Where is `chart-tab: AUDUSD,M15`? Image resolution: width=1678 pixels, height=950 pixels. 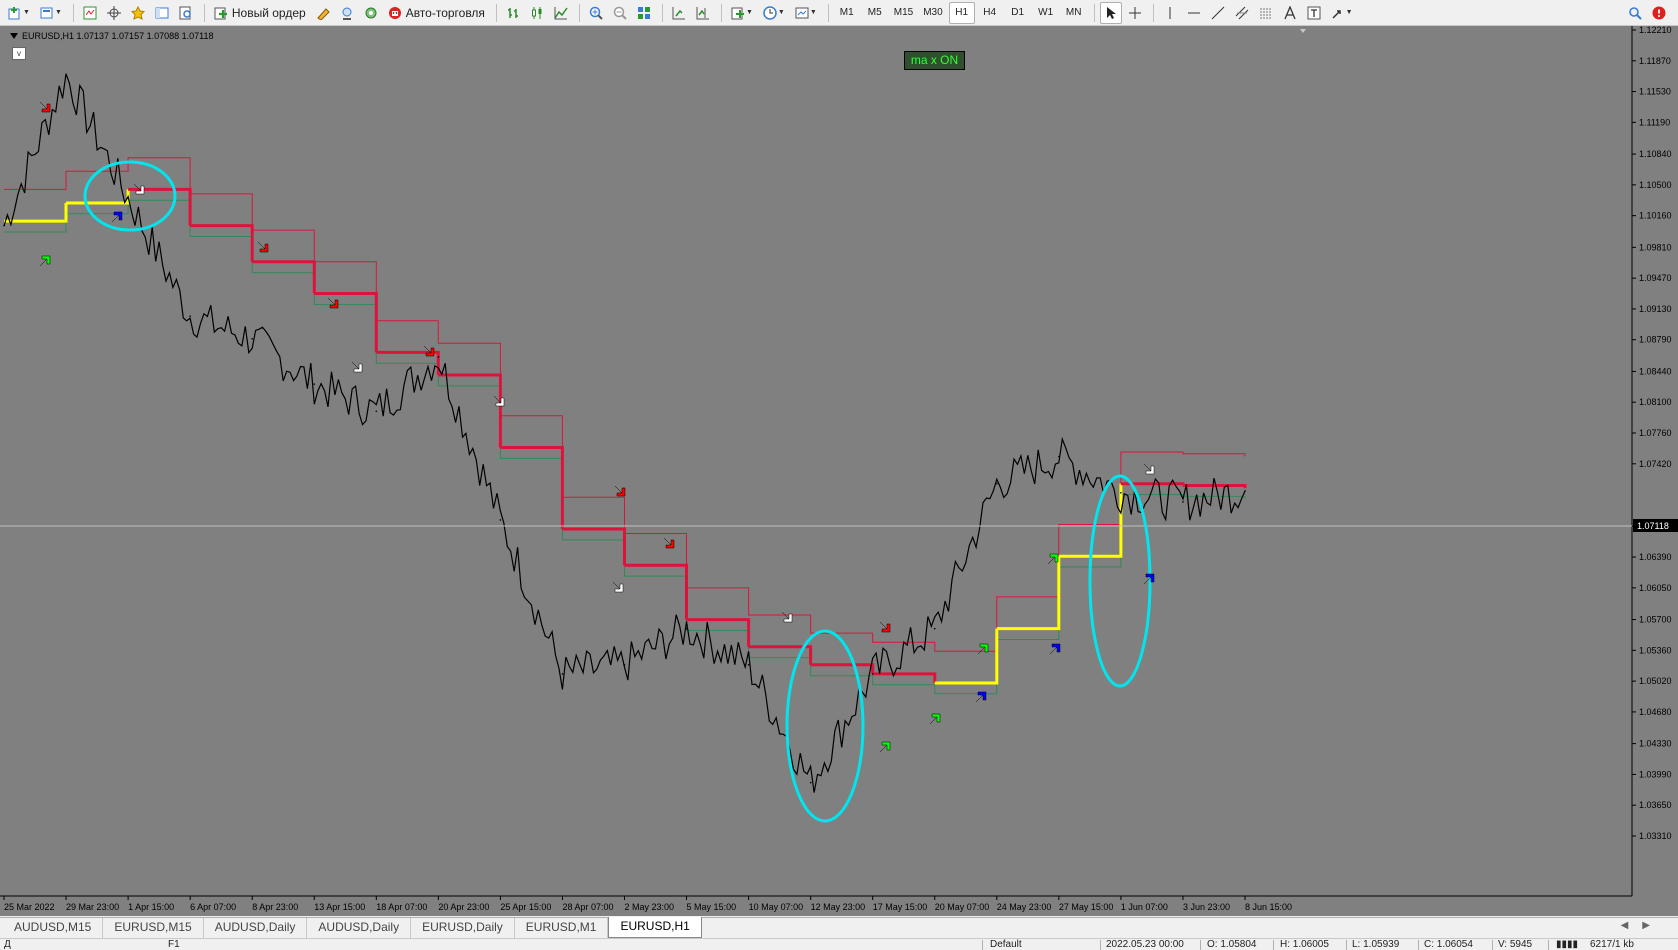
chart-tab: AUDUSD,M15 is located at coordinates (53, 928).